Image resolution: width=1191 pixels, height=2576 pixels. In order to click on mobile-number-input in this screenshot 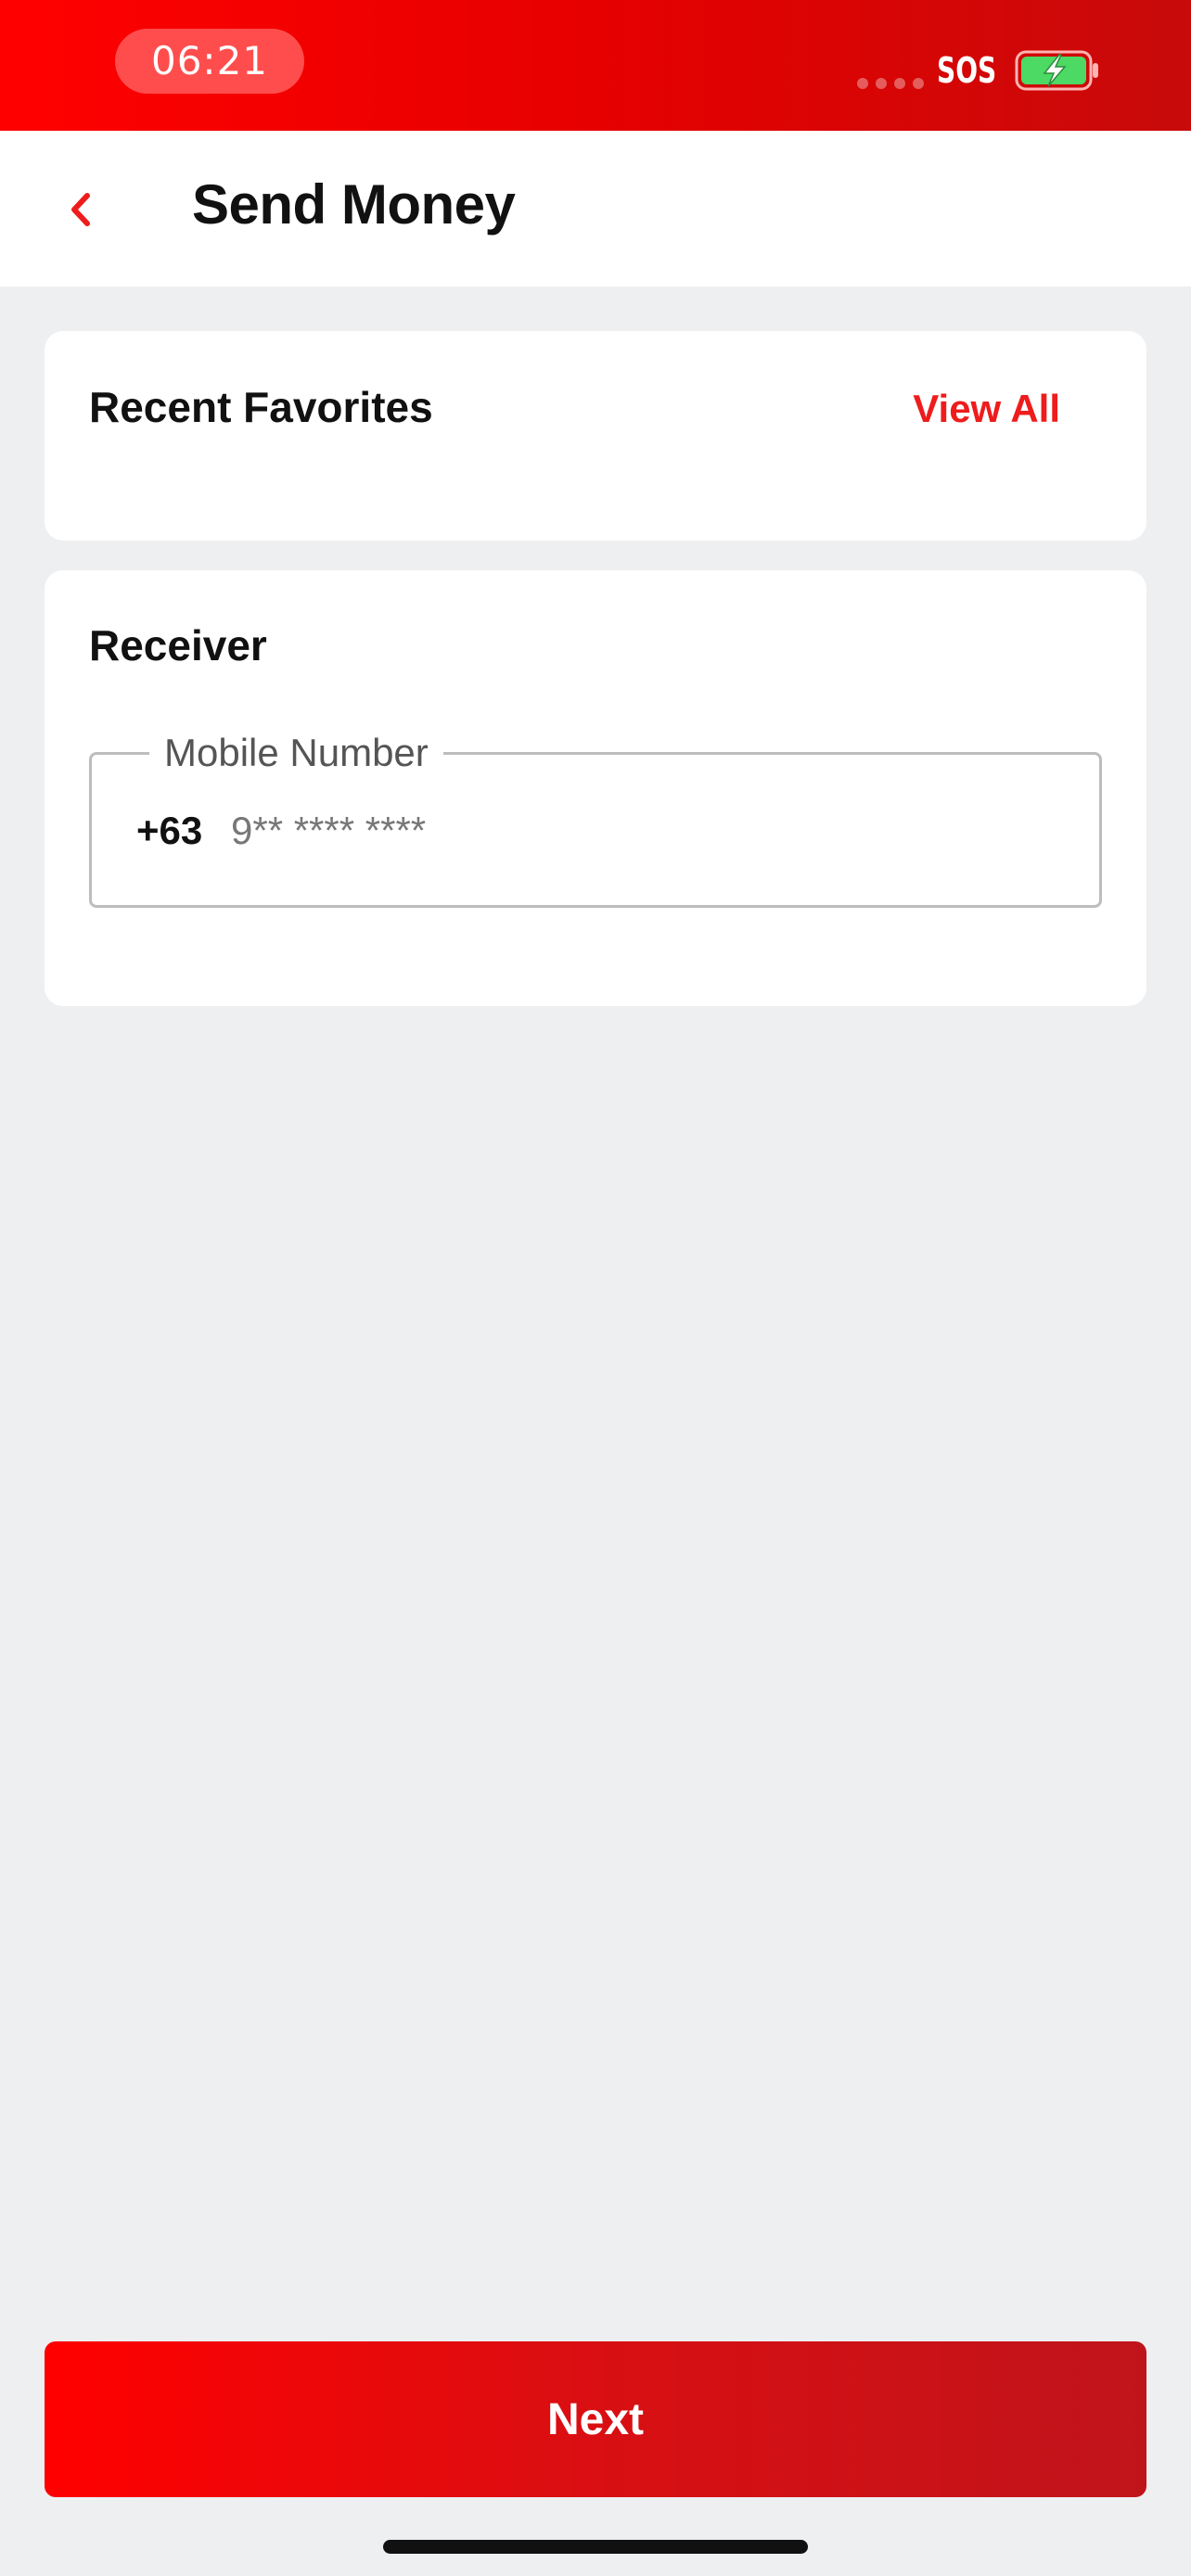, I will do `click(649, 831)`.